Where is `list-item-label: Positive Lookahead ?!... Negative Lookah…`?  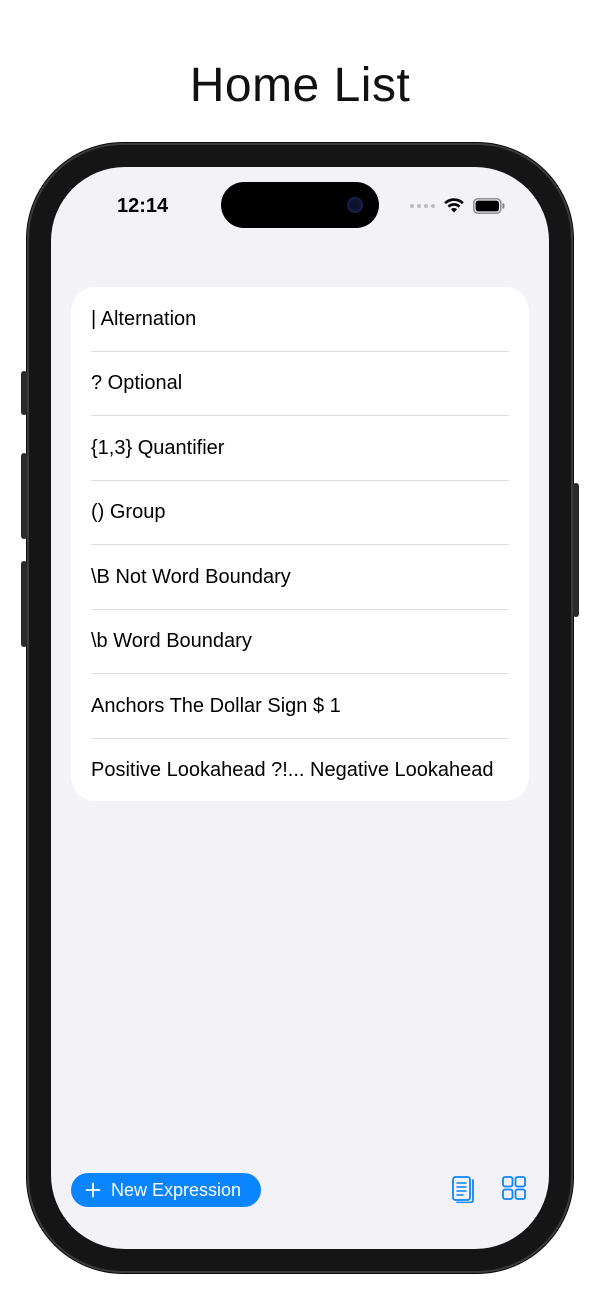 list-item-label: Positive Lookahead ?!... Negative Lookah… is located at coordinates (292, 770).